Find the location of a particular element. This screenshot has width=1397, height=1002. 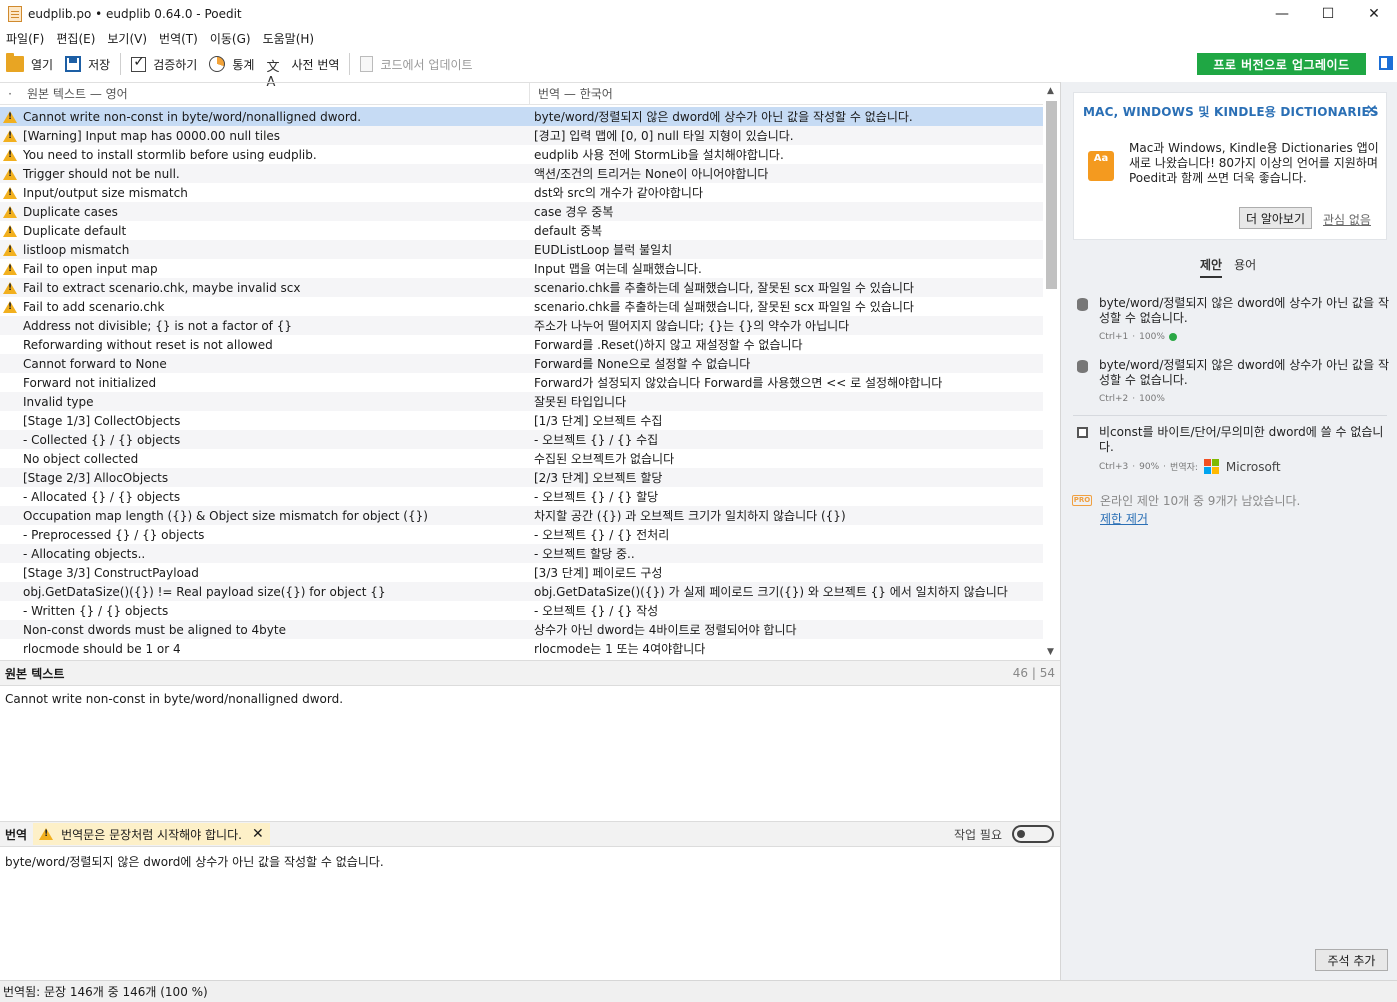

row-source-text: Trigger should not be null. is located at coordinates (101, 173).